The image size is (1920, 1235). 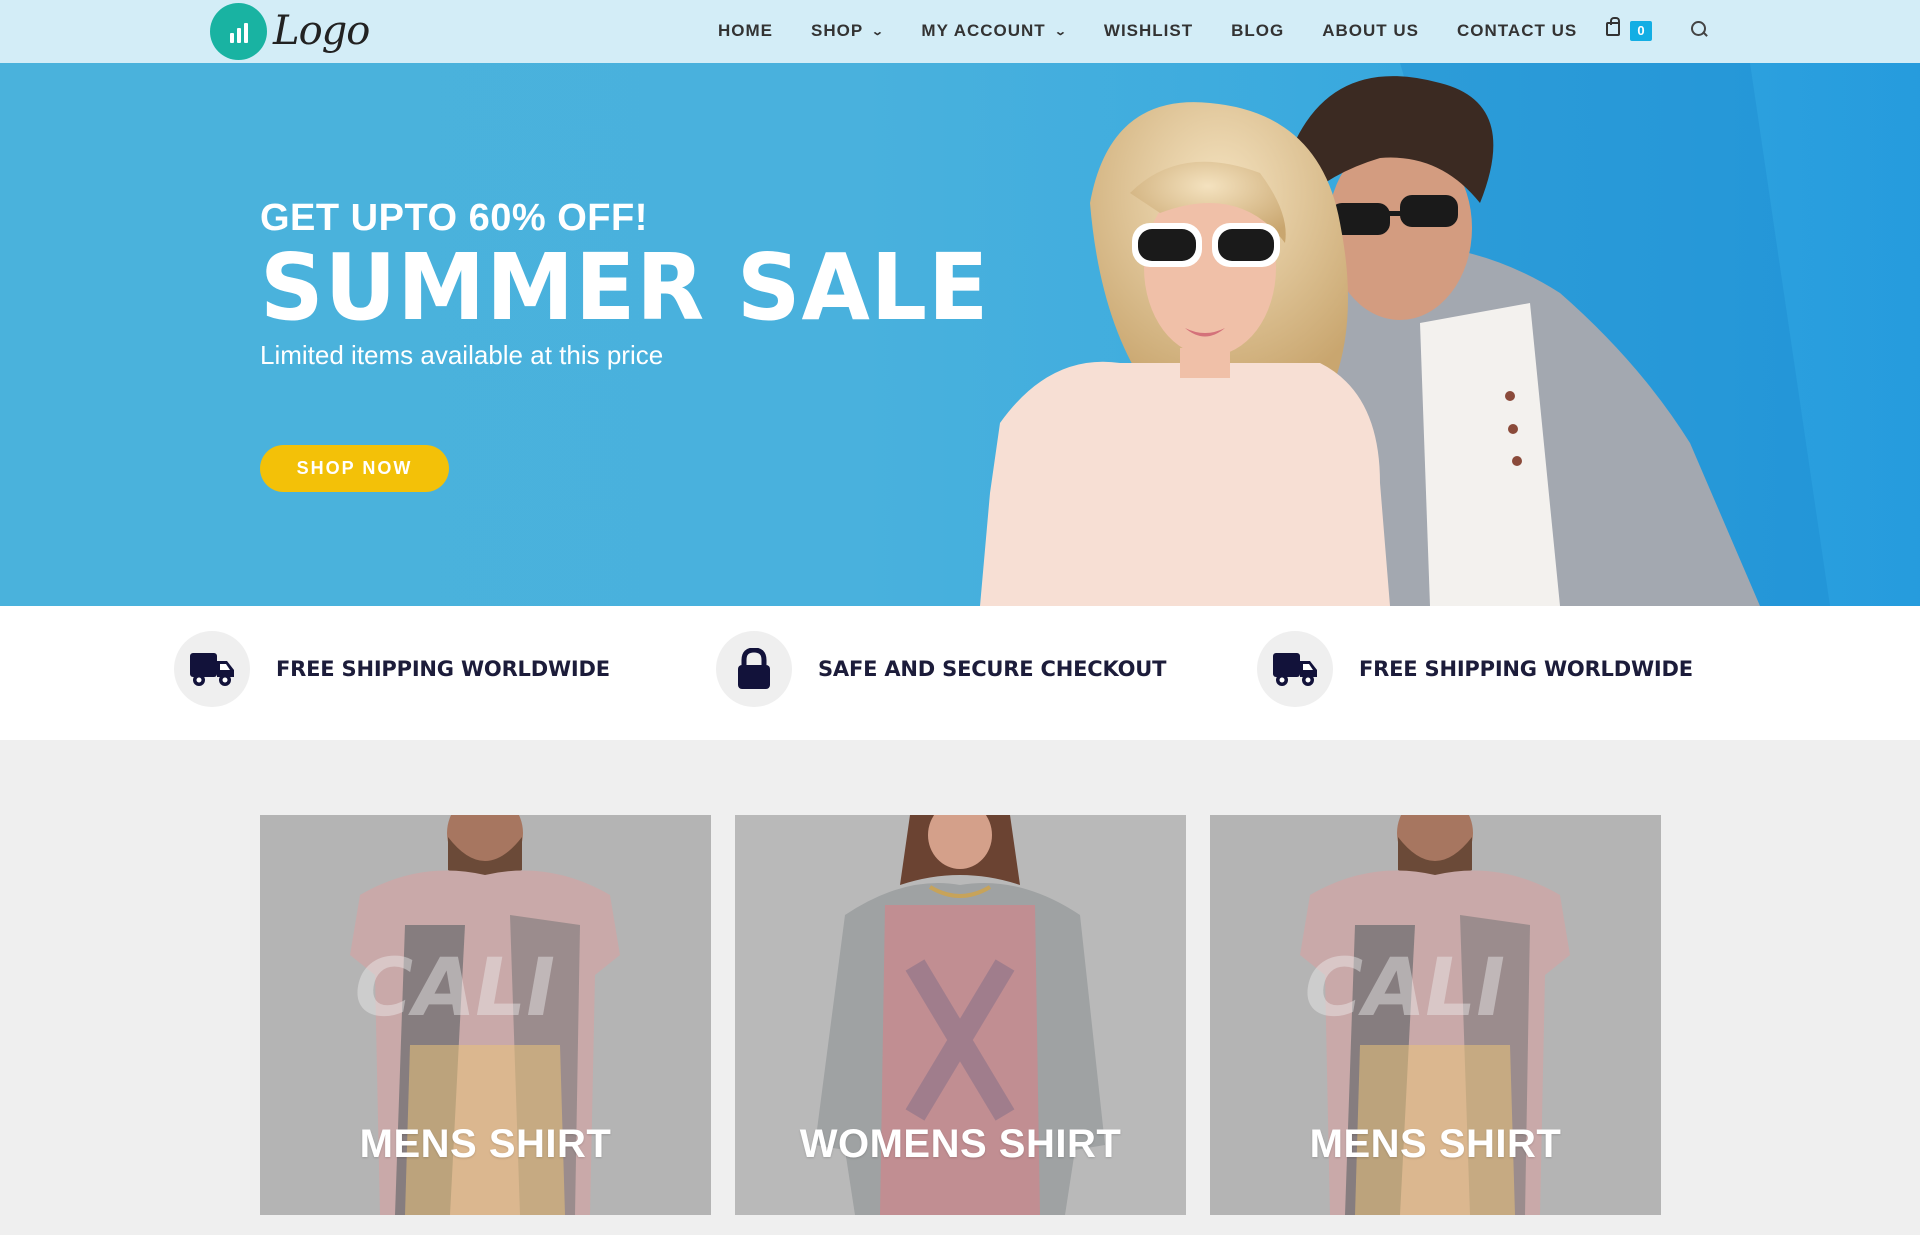 What do you see at coordinates (960, 1144) in the screenshot?
I see `category-label: WOMENS SHIRT` at bounding box center [960, 1144].